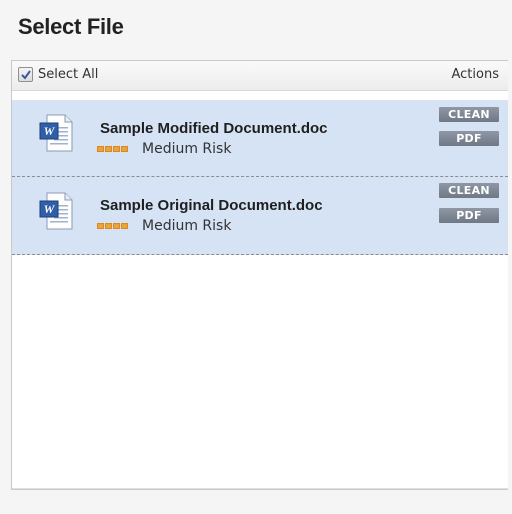 The height and width of the screenshot is (514, 512). I want to click on page-title: Select File, so click(71, 26).